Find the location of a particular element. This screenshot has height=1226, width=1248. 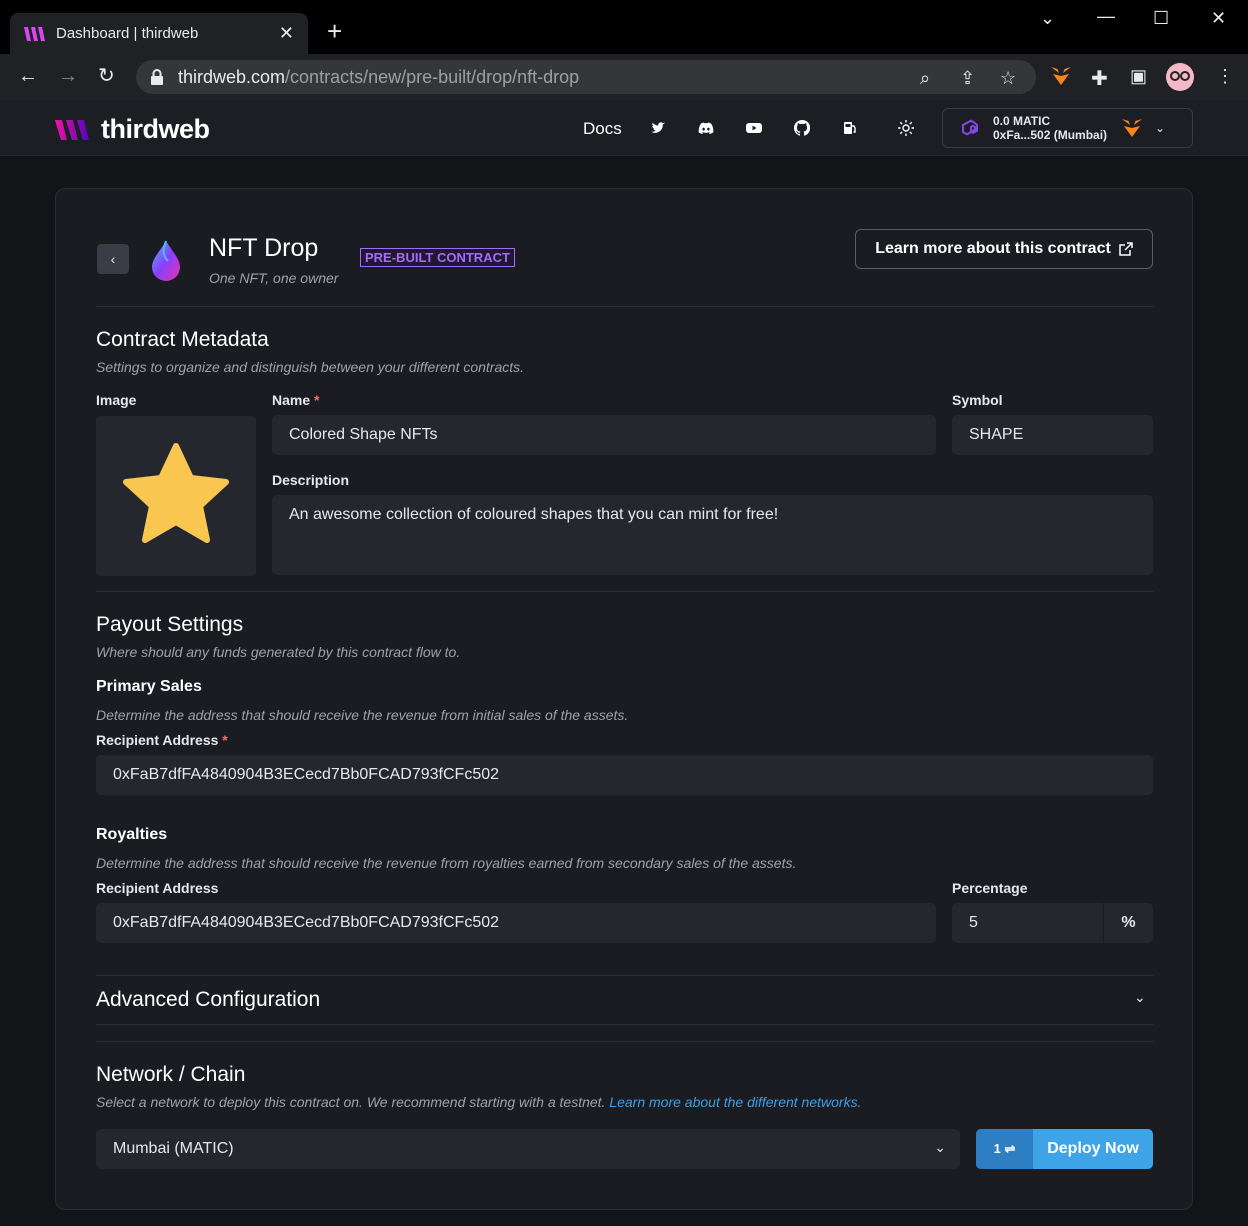

thirdweb-logo-icon is located at coordinates (72, 129).